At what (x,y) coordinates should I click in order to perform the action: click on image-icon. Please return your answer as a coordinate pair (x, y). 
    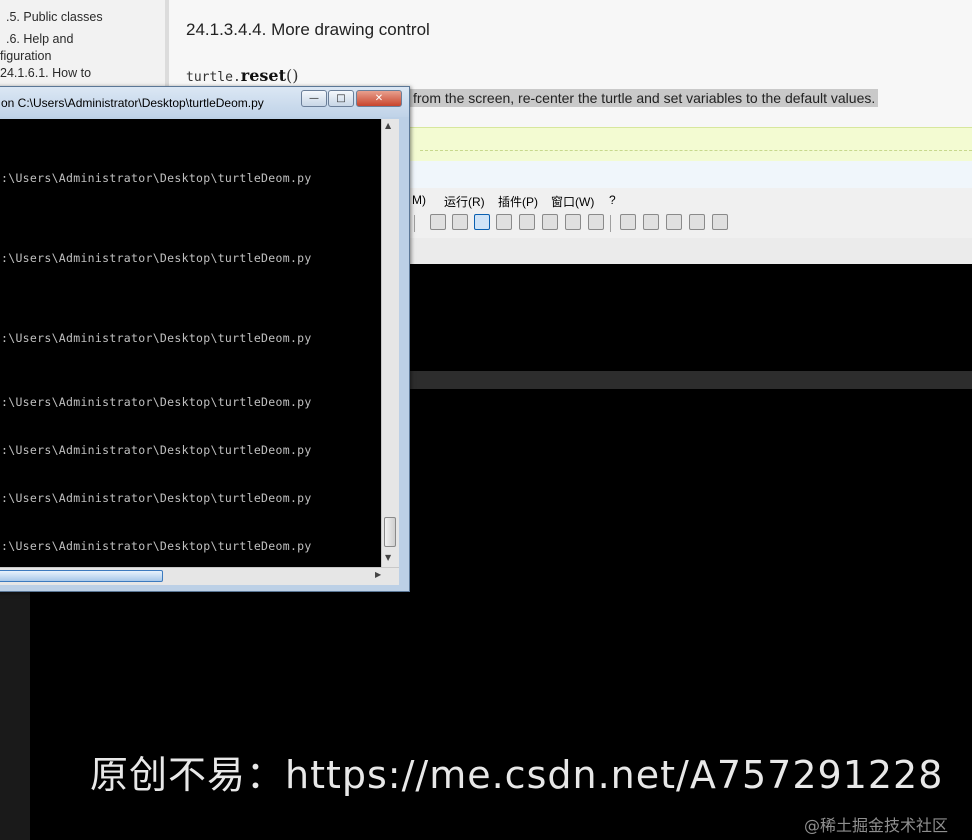
    Looking at the image, I should click on (527, 222).